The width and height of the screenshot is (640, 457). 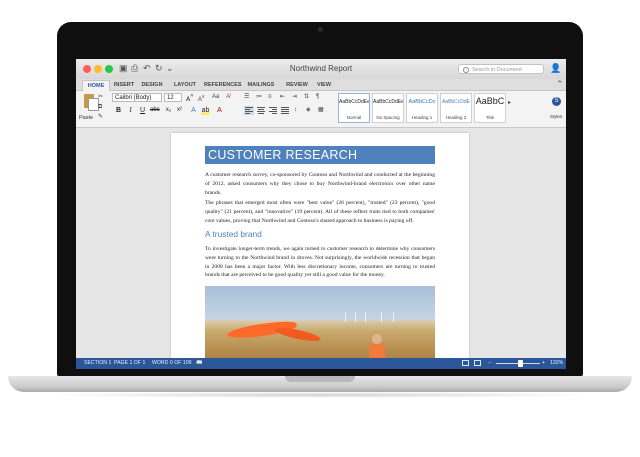 I want to click on style-title-sample: AaBbC, so click(x=490, y=101).